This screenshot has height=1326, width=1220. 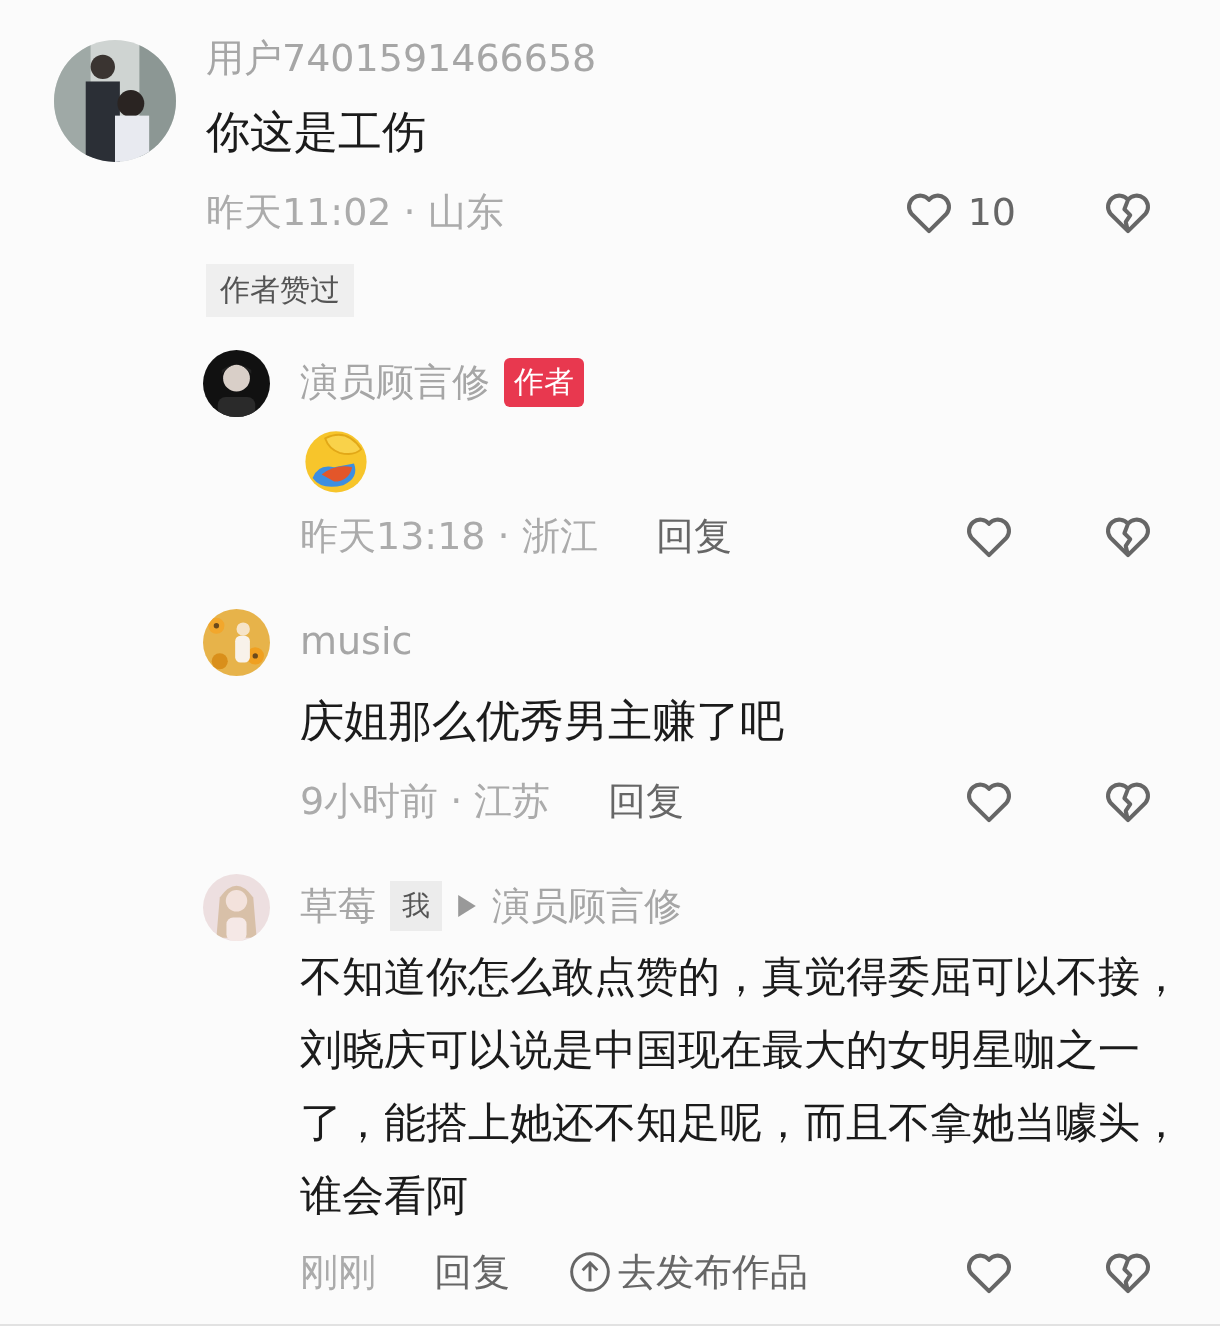 What do you see at coordinates (338, 1272) in the screenshot?
I see `comment-time: 刚刚` at bounding box center [338, 1272].